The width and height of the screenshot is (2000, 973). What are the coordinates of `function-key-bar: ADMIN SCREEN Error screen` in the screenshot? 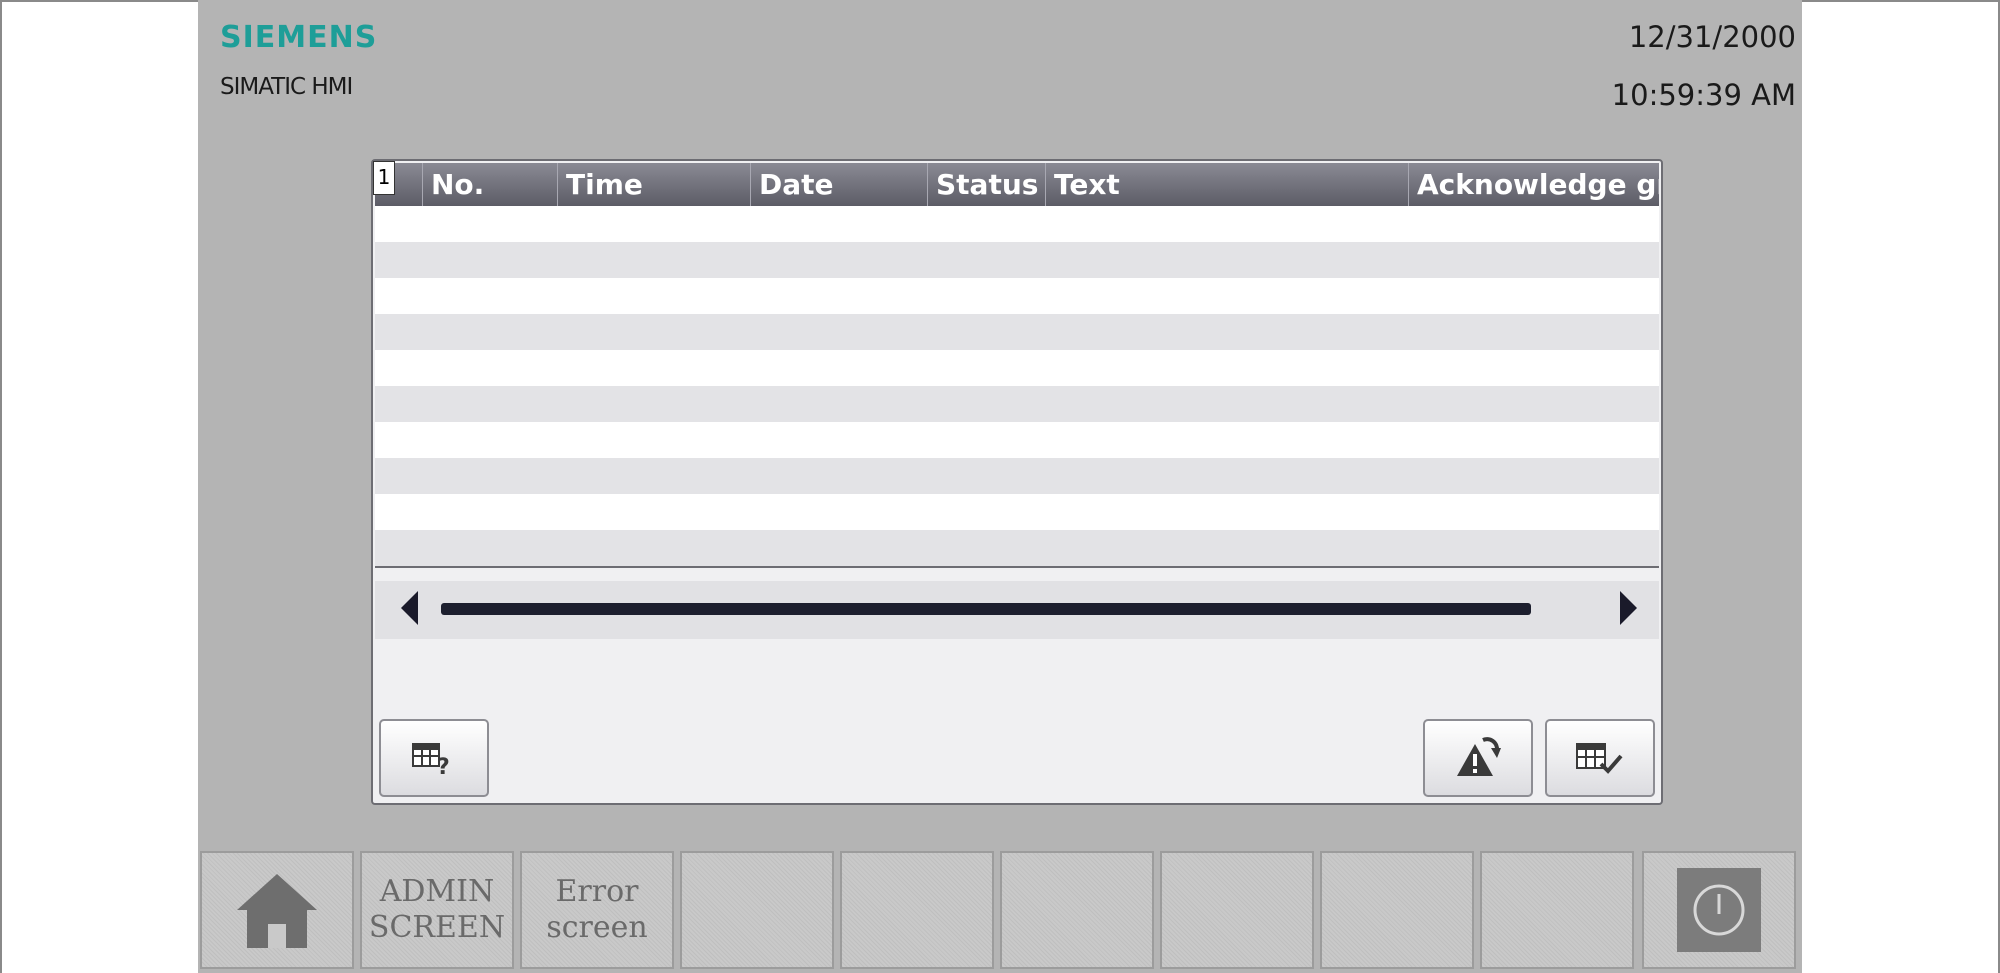 It's located at (1000, 910).